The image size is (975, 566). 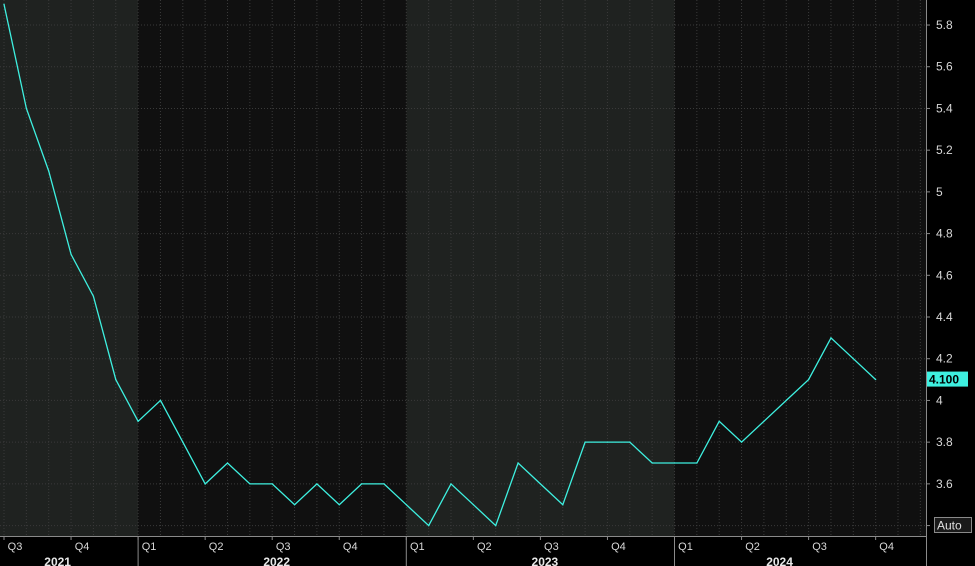 I want to click on last-value-marker: 4.100, so click(x=947, y=379).